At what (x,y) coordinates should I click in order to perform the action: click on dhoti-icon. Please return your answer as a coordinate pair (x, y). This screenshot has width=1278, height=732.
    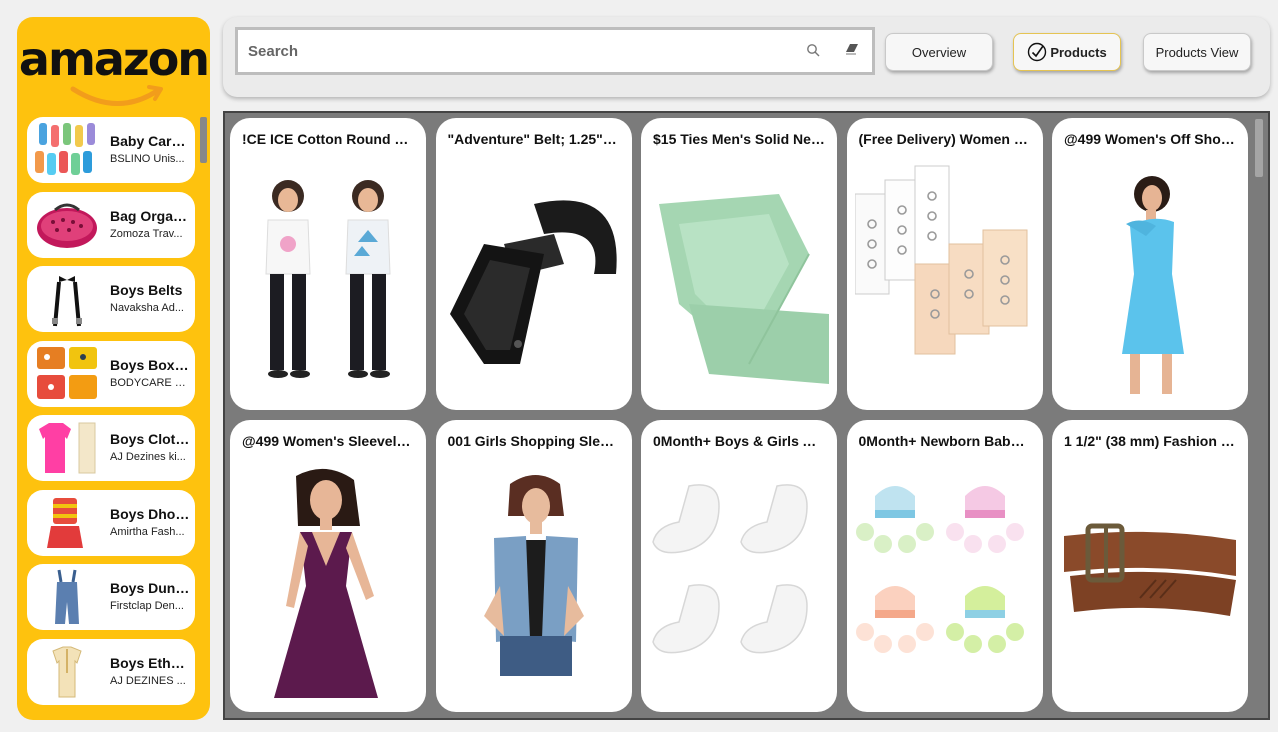
    Looking at the image, I should click on (65, 522).